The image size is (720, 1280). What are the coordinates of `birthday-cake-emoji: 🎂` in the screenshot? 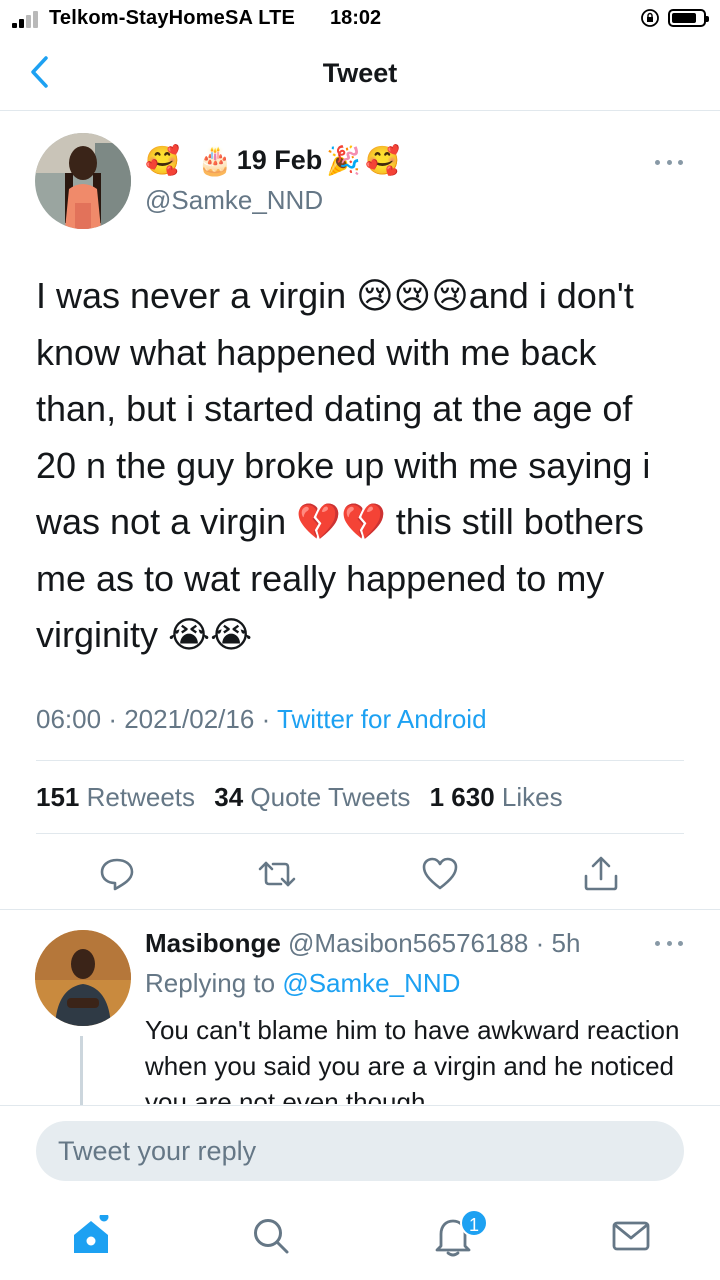 It's located at (215, 160).